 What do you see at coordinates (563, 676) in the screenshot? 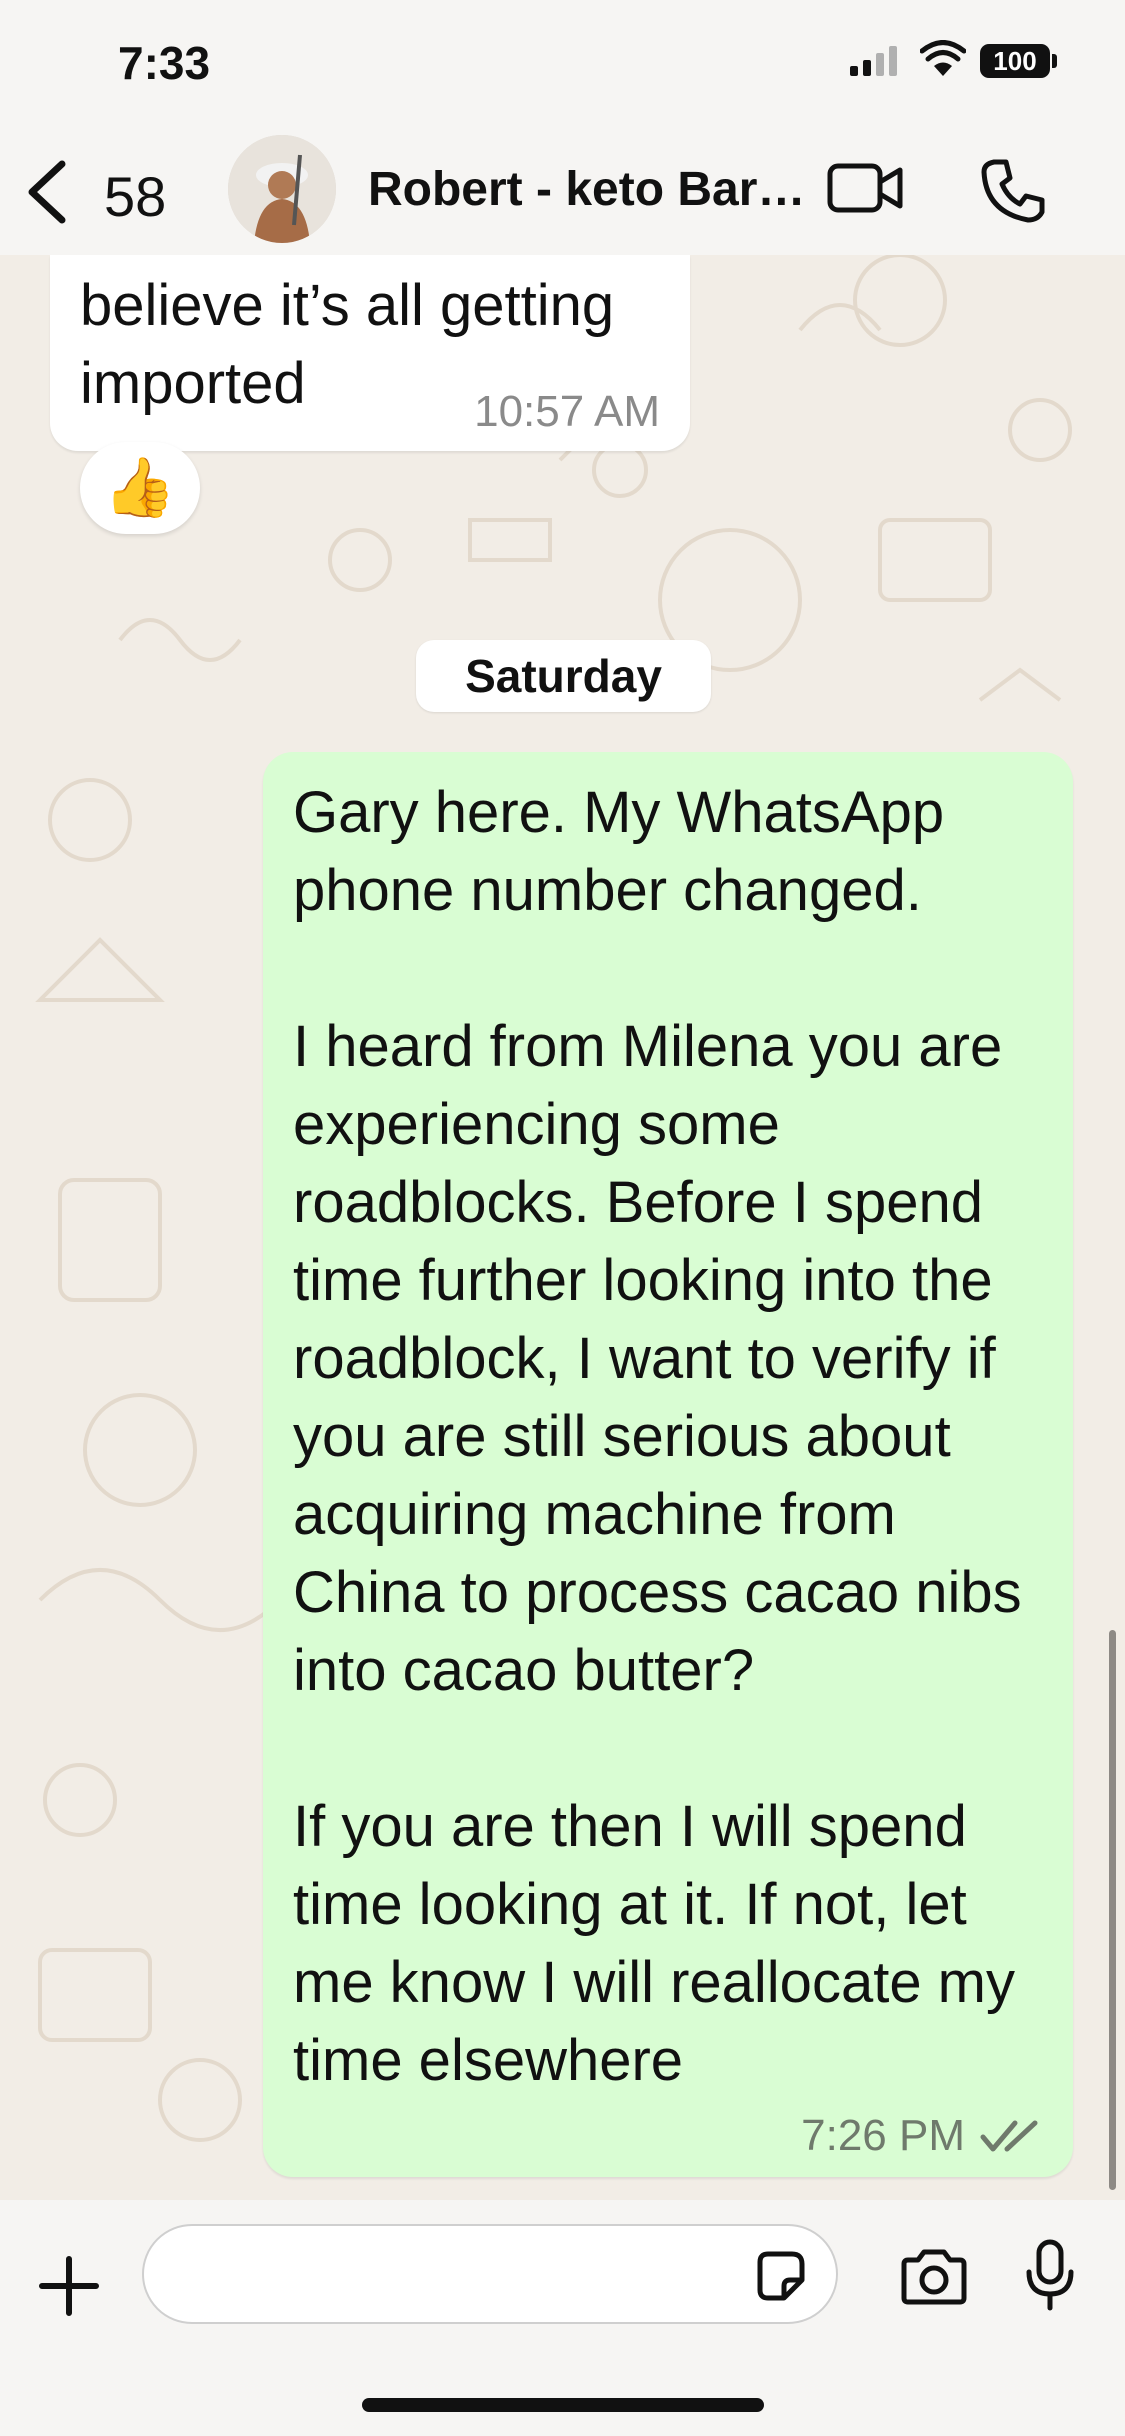
I see `date-separator: Saturday` at bounding box center [563, 676].